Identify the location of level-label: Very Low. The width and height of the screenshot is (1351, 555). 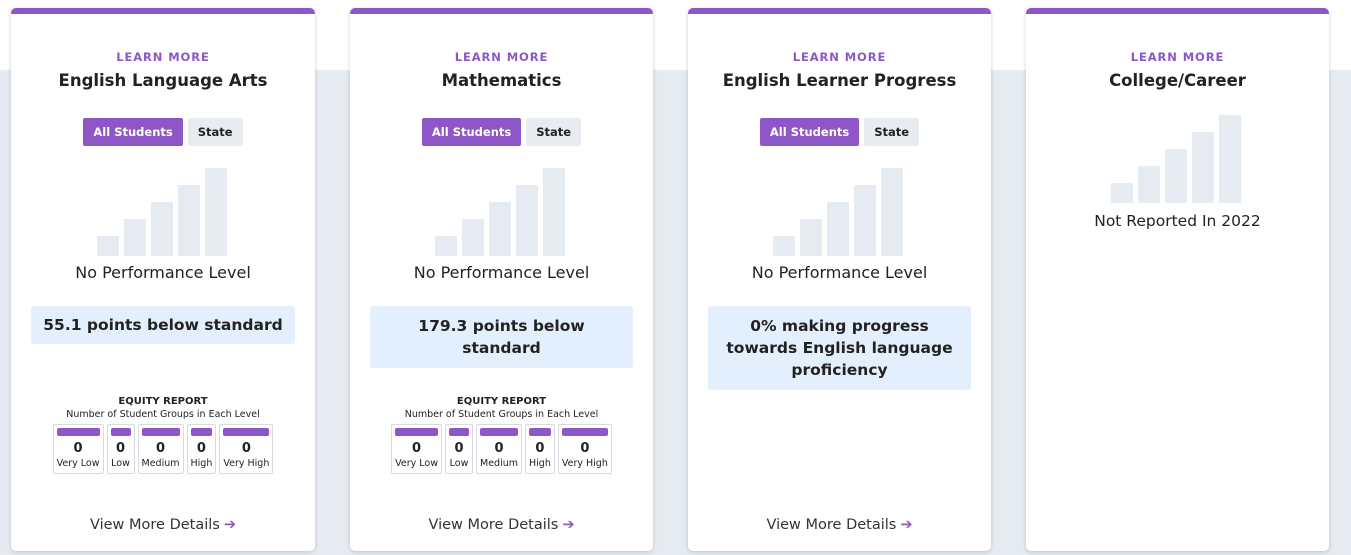
(417, 463).